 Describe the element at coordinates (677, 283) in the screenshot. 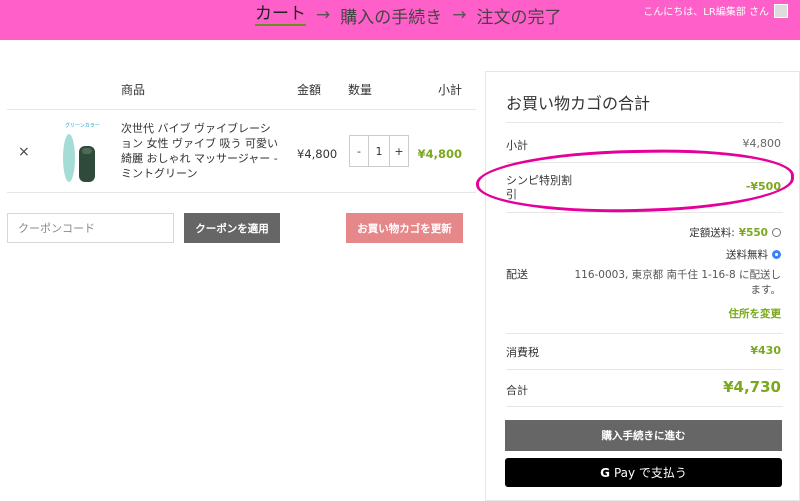

I see `shipping-address: 116-0003, 東京都 南千住 1-16-8 に配送し ます。` at that location.